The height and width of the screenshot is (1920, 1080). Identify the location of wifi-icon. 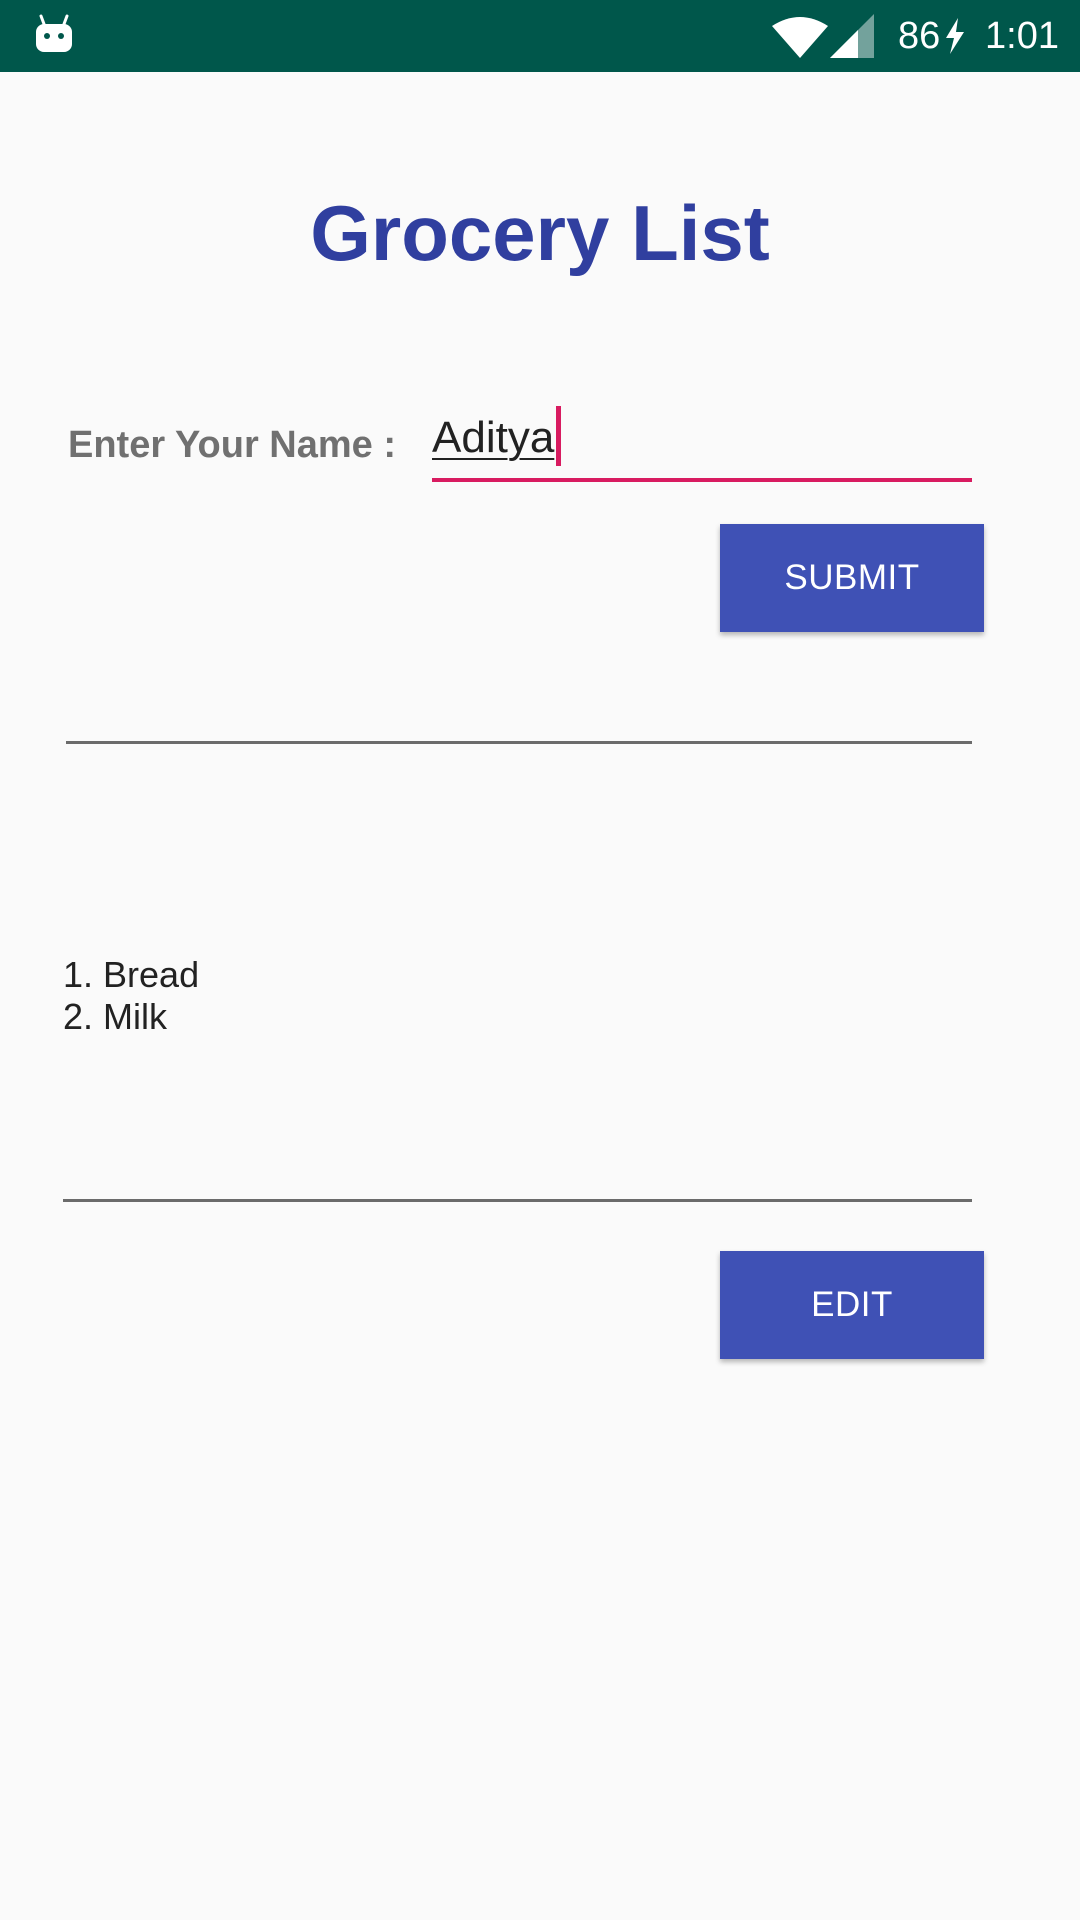
(800, 37).